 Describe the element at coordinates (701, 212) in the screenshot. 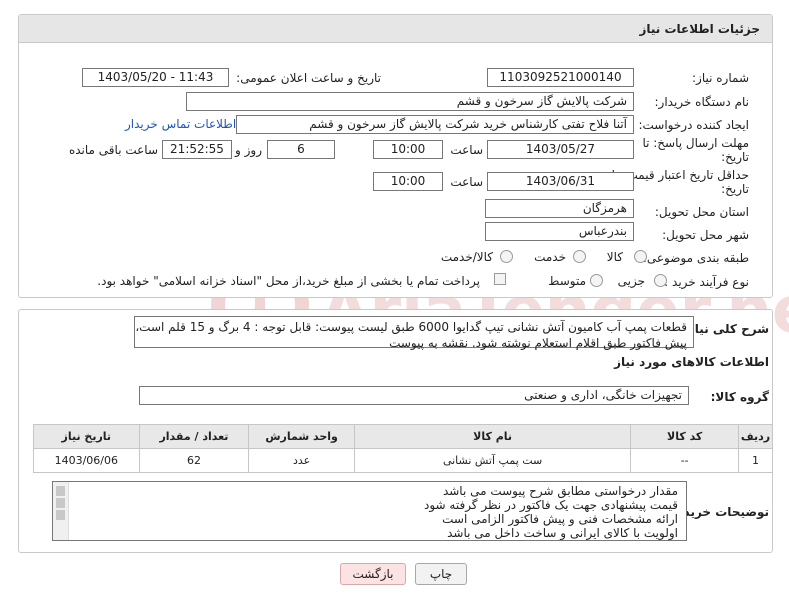

I see `province-label: استان محل تحویل:` at that location.